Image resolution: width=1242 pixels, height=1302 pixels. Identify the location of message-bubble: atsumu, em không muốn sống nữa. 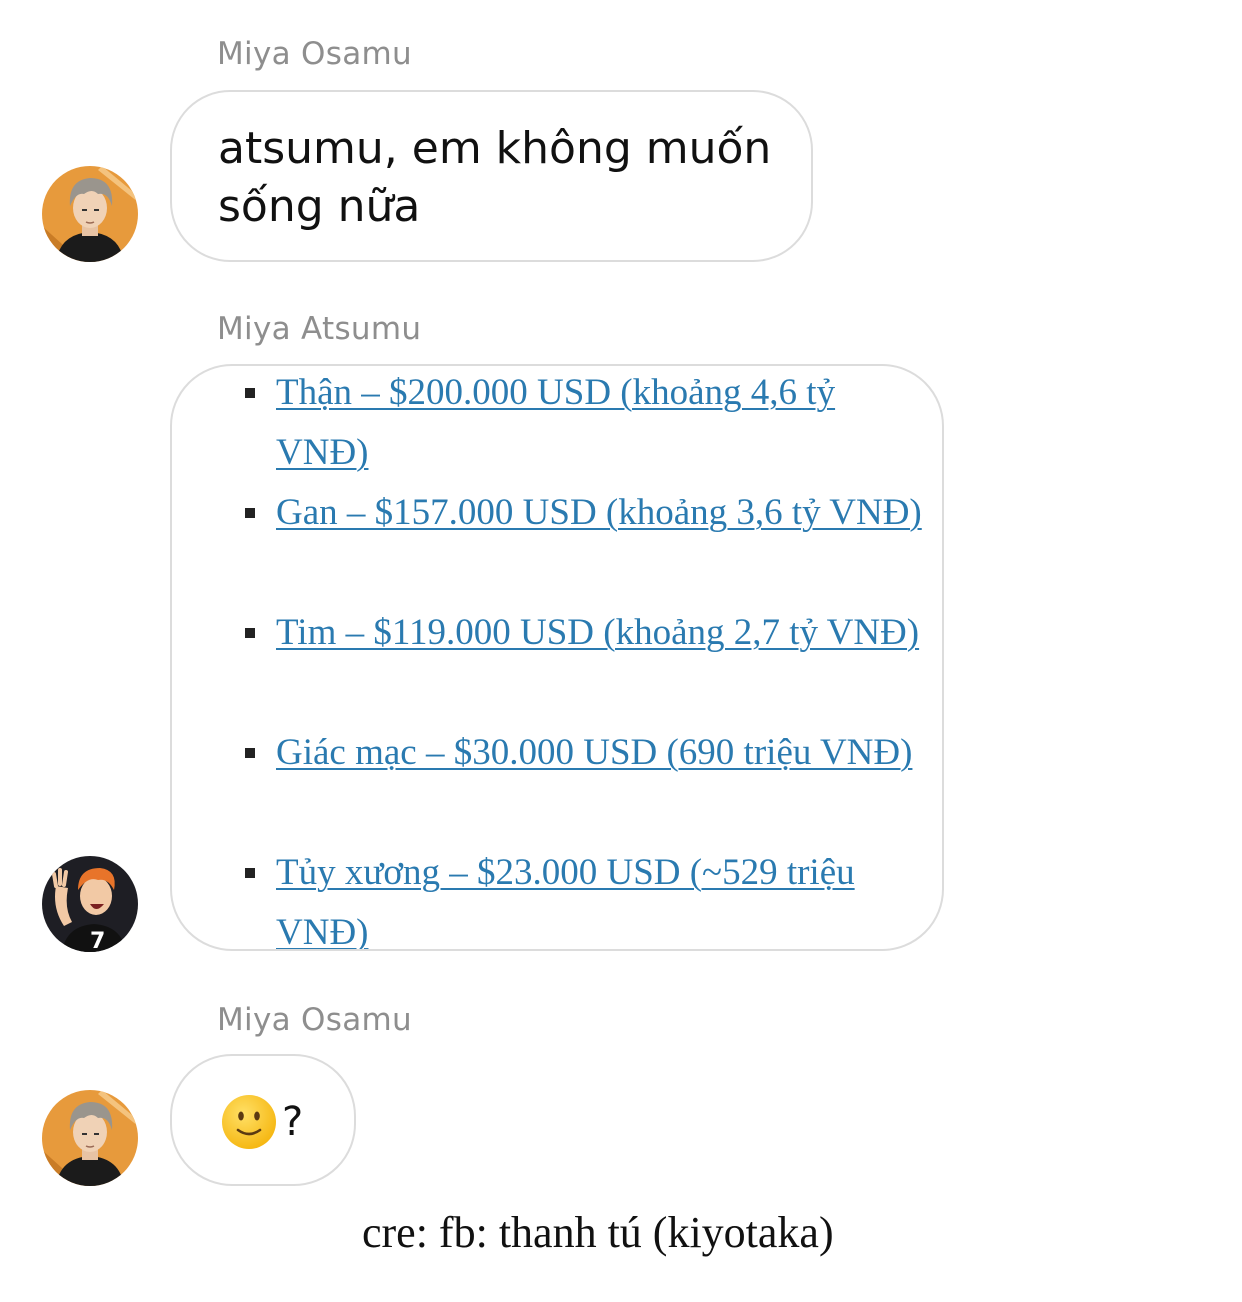
(491, 176).